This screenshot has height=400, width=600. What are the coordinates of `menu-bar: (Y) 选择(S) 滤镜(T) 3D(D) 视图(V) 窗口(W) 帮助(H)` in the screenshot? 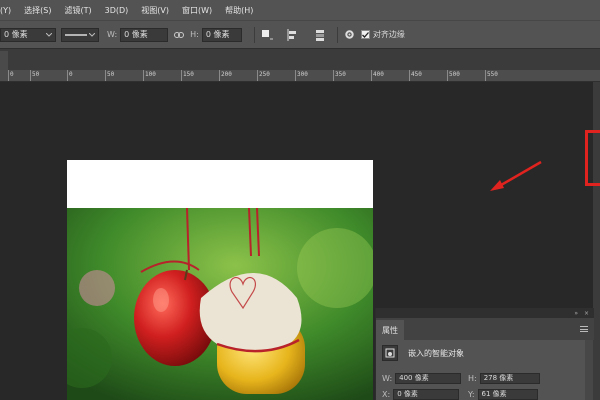 It's located at (300, 10).